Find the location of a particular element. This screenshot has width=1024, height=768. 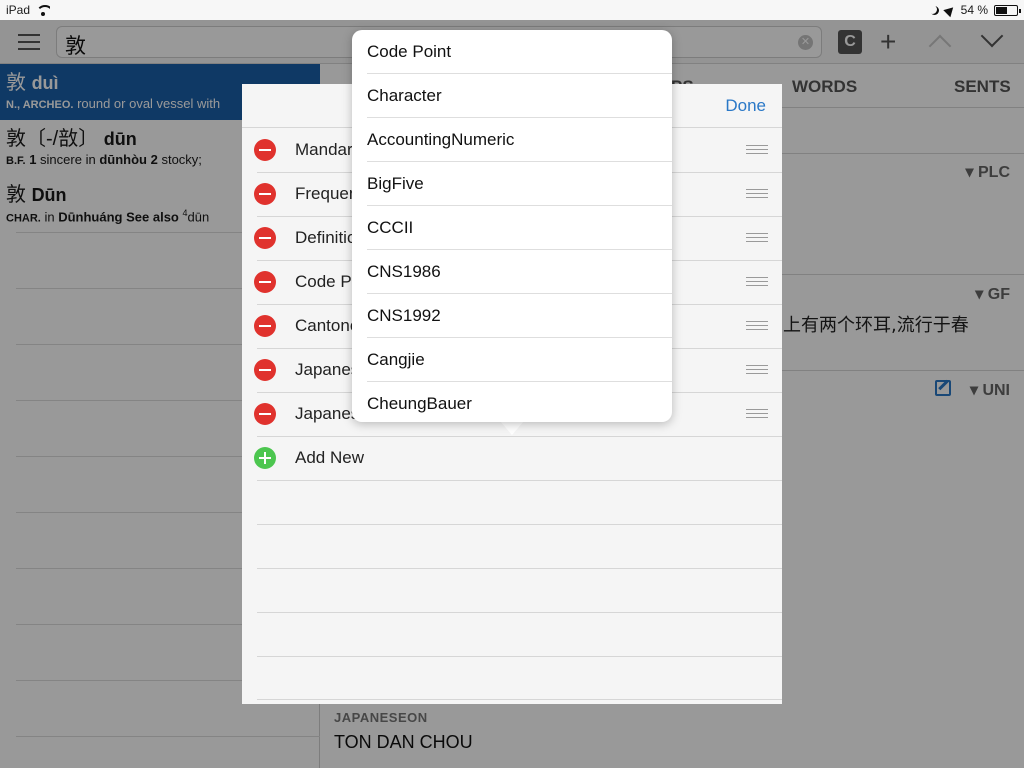

menu-item-character: Character is located at coordinates (512, 96).